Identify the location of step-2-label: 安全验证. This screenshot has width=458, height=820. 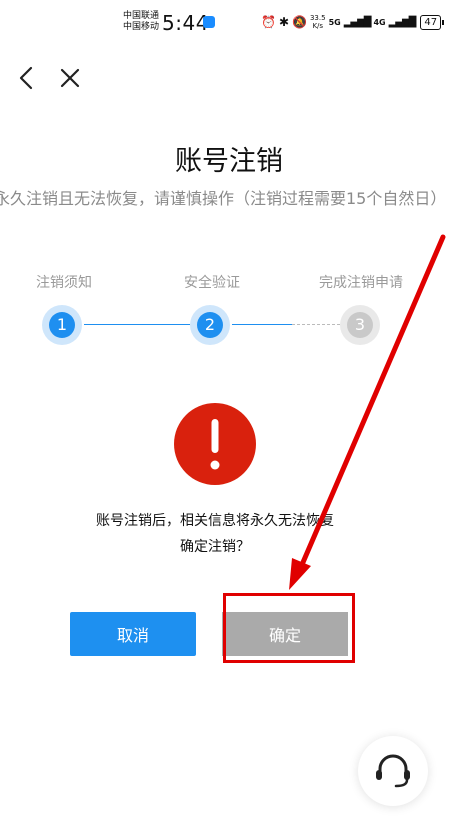
(212, 283).